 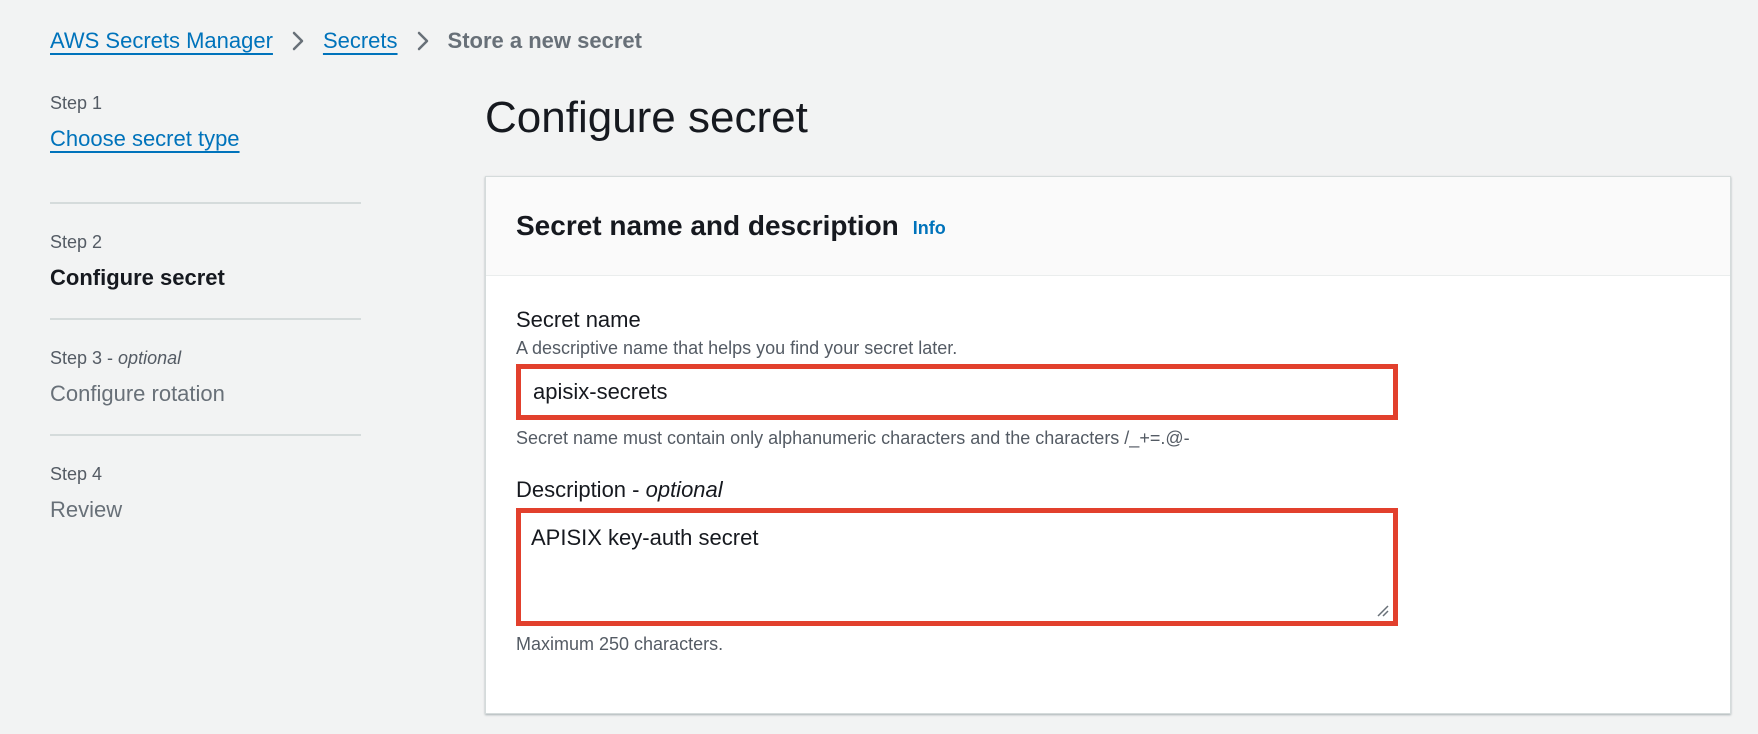 I want to click on info-link: Info, so click(x=929, y=228).